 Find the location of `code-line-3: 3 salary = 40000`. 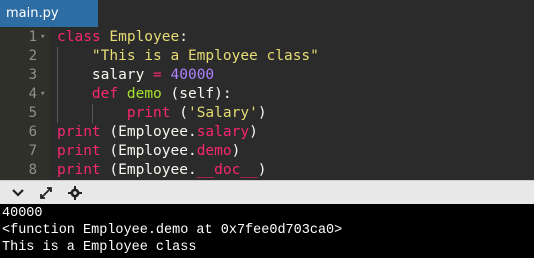

code-line-3: 3 salary = 40000 is located at coordinates (267, 75).